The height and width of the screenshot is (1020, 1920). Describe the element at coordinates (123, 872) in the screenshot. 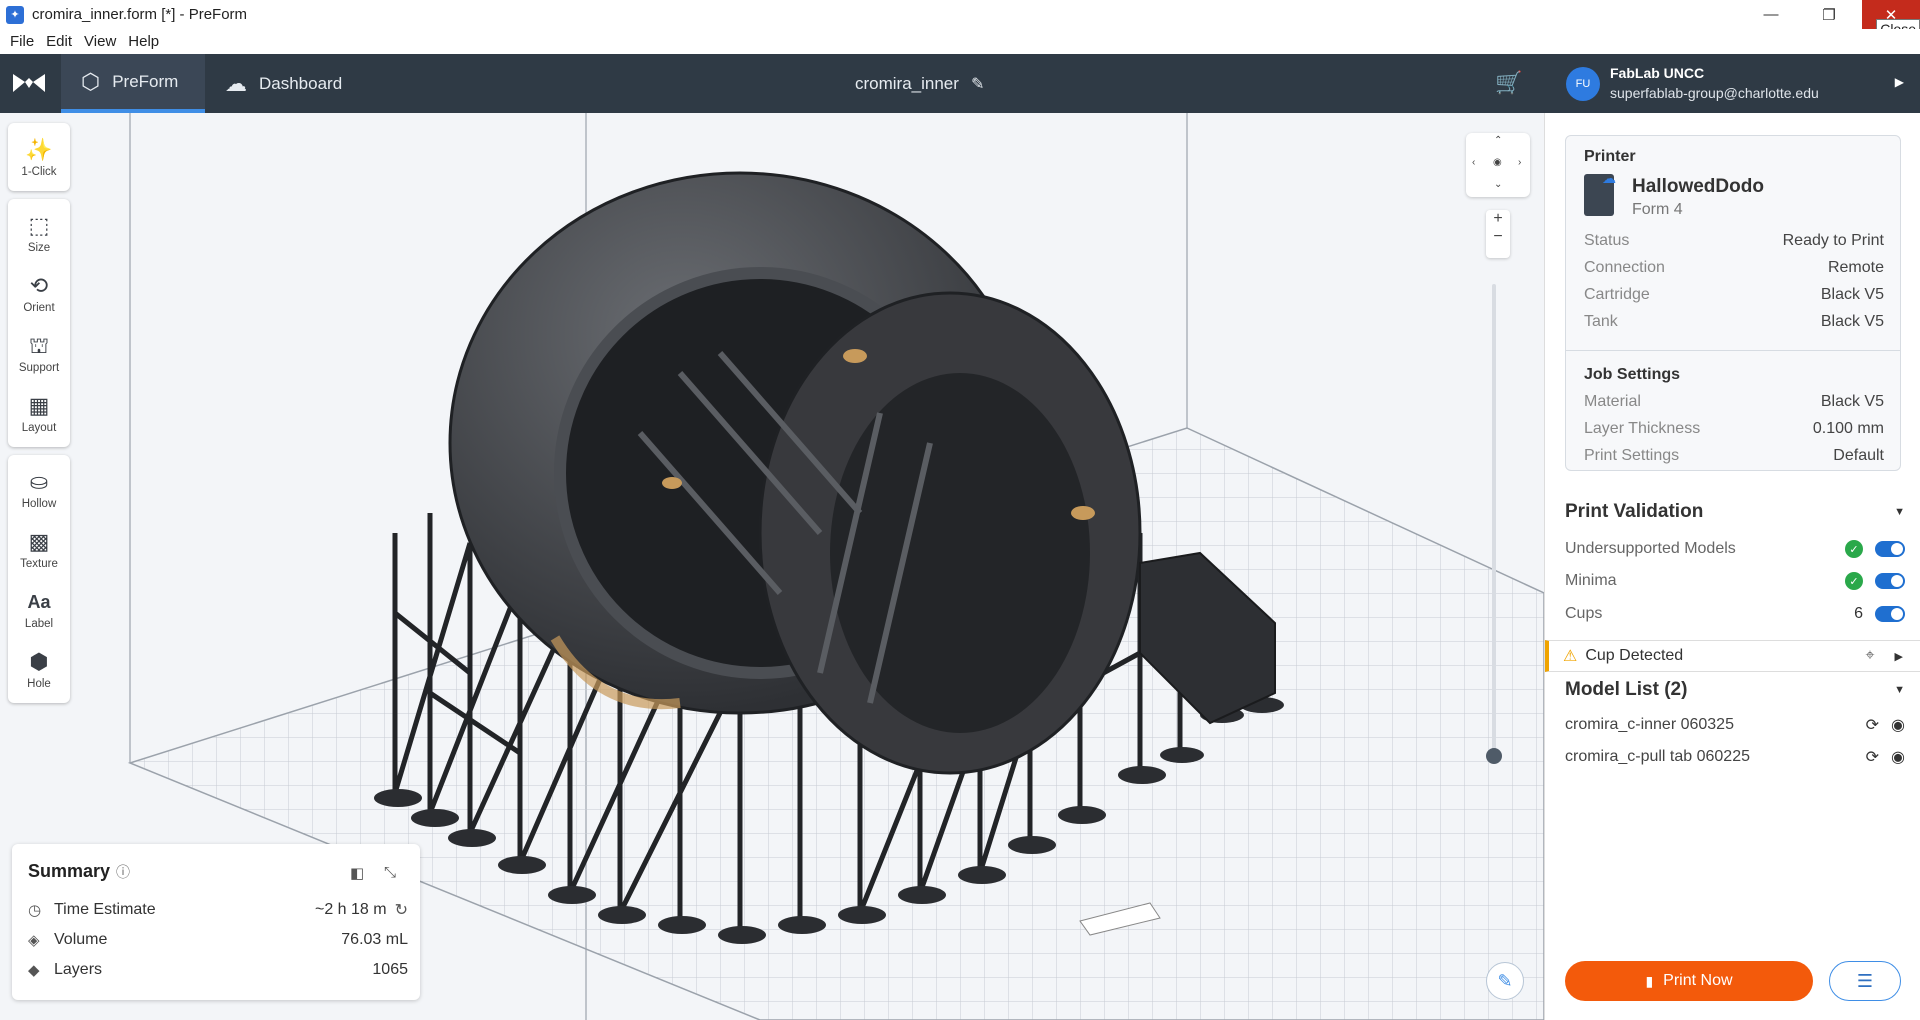

I see `info-icon: ⓘ` at that location.